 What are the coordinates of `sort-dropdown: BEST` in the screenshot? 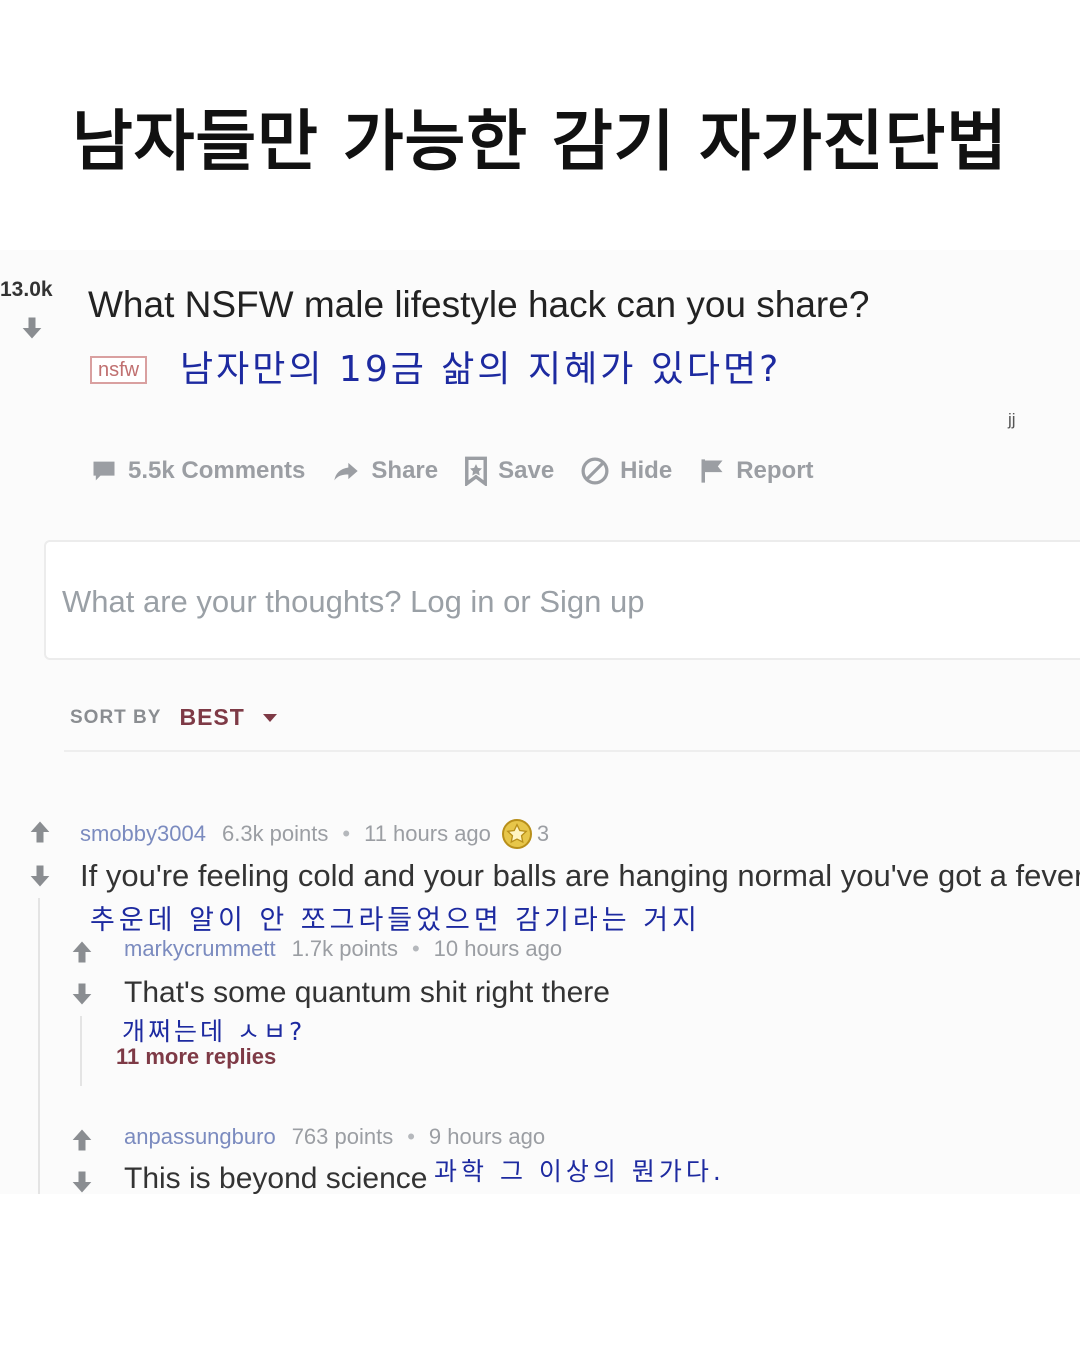 It's located at (211, 717).